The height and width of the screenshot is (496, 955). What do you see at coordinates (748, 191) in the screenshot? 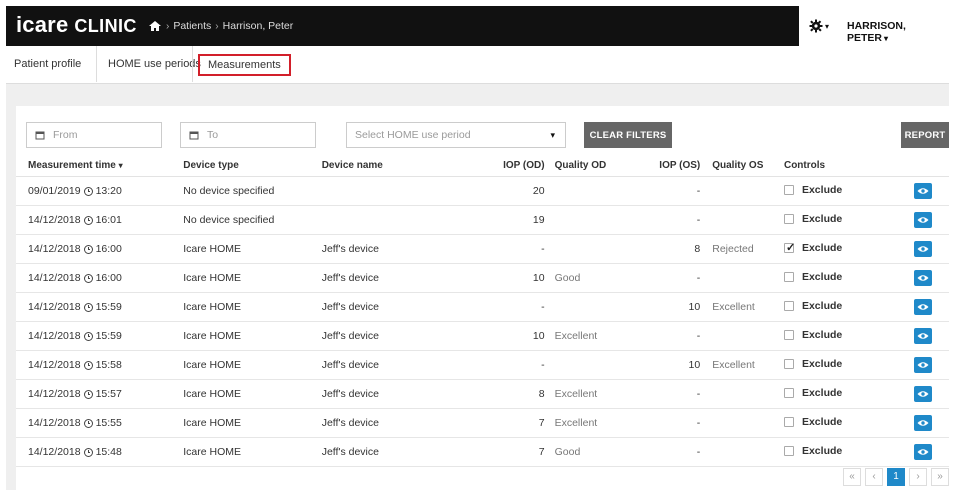
I see `quality-os-cell` at bounding box center [748, 191].